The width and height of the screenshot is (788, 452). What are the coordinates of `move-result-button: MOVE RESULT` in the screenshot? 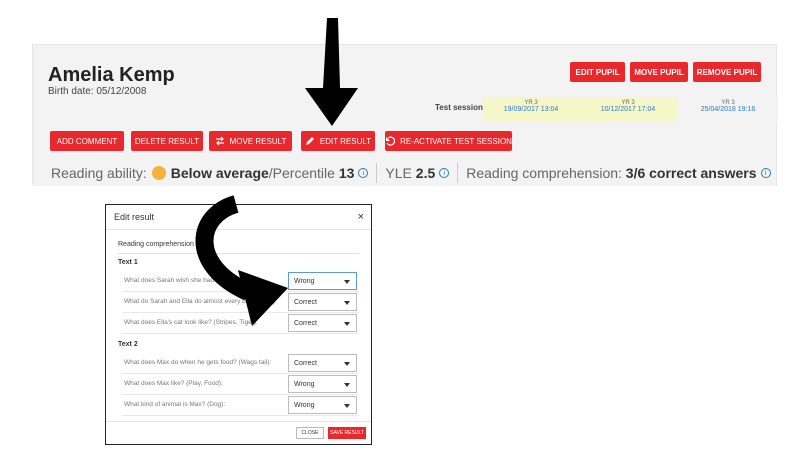 It's located at (250, 141).